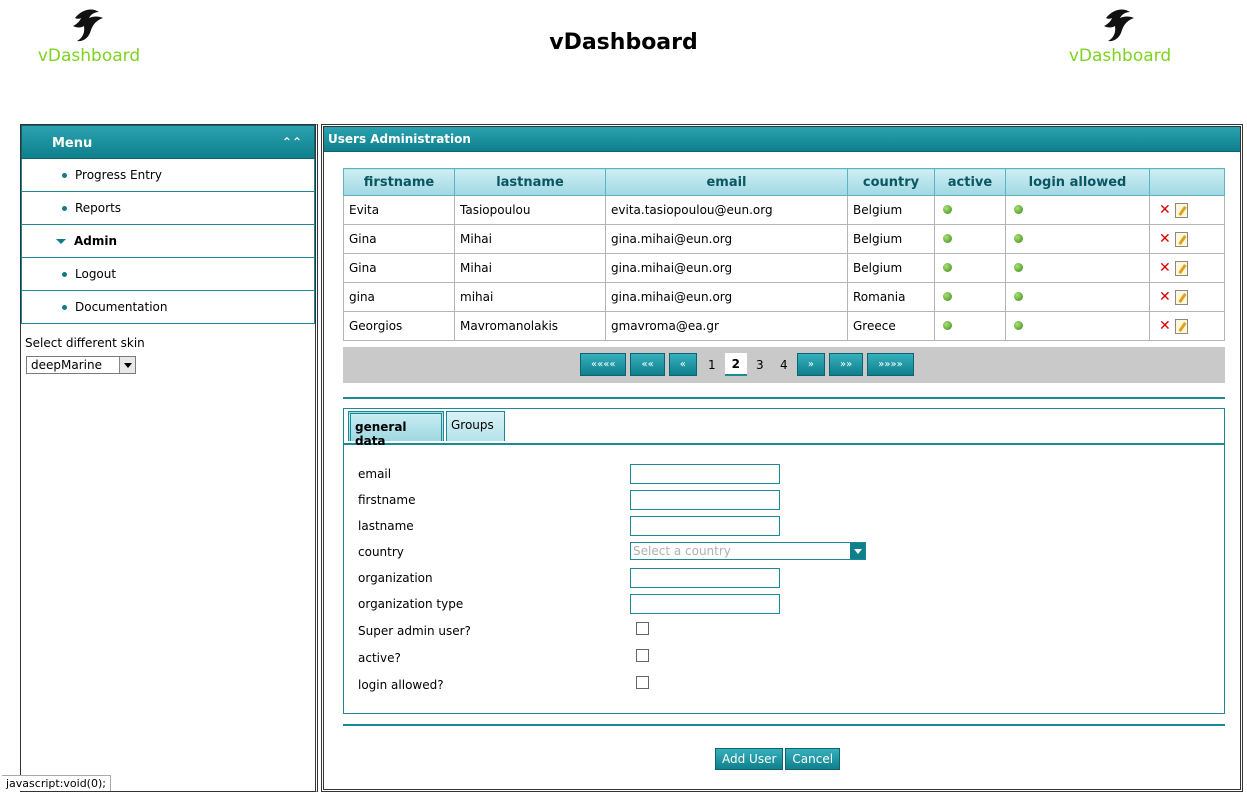 Image resolution: width=1247 pixels, height=793 pixels. I want to click on sidebar-item-progress-entry: Progress Entry, so click(168, 175).